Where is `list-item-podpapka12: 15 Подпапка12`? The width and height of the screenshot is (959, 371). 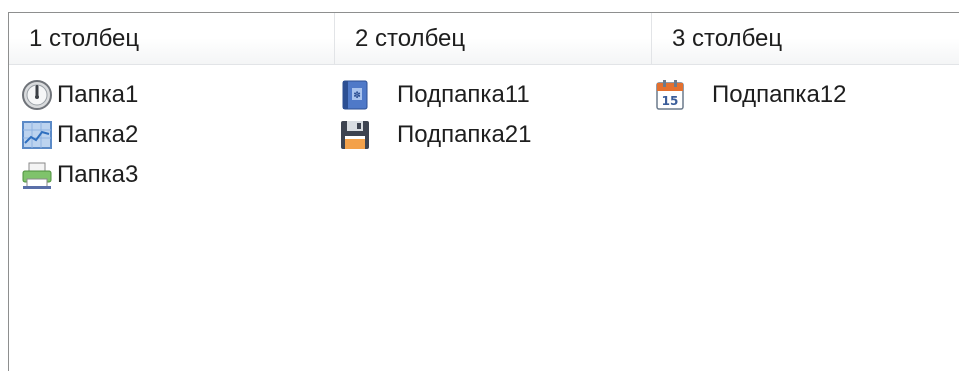
list-item-podpapka12: 15 Подпапка12 is located at coordinates (750, 95).